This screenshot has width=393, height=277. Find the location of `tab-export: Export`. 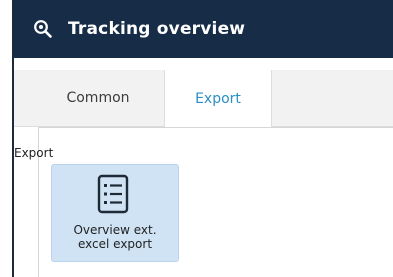

tab-export: Export is located at coordinates (218, 98).